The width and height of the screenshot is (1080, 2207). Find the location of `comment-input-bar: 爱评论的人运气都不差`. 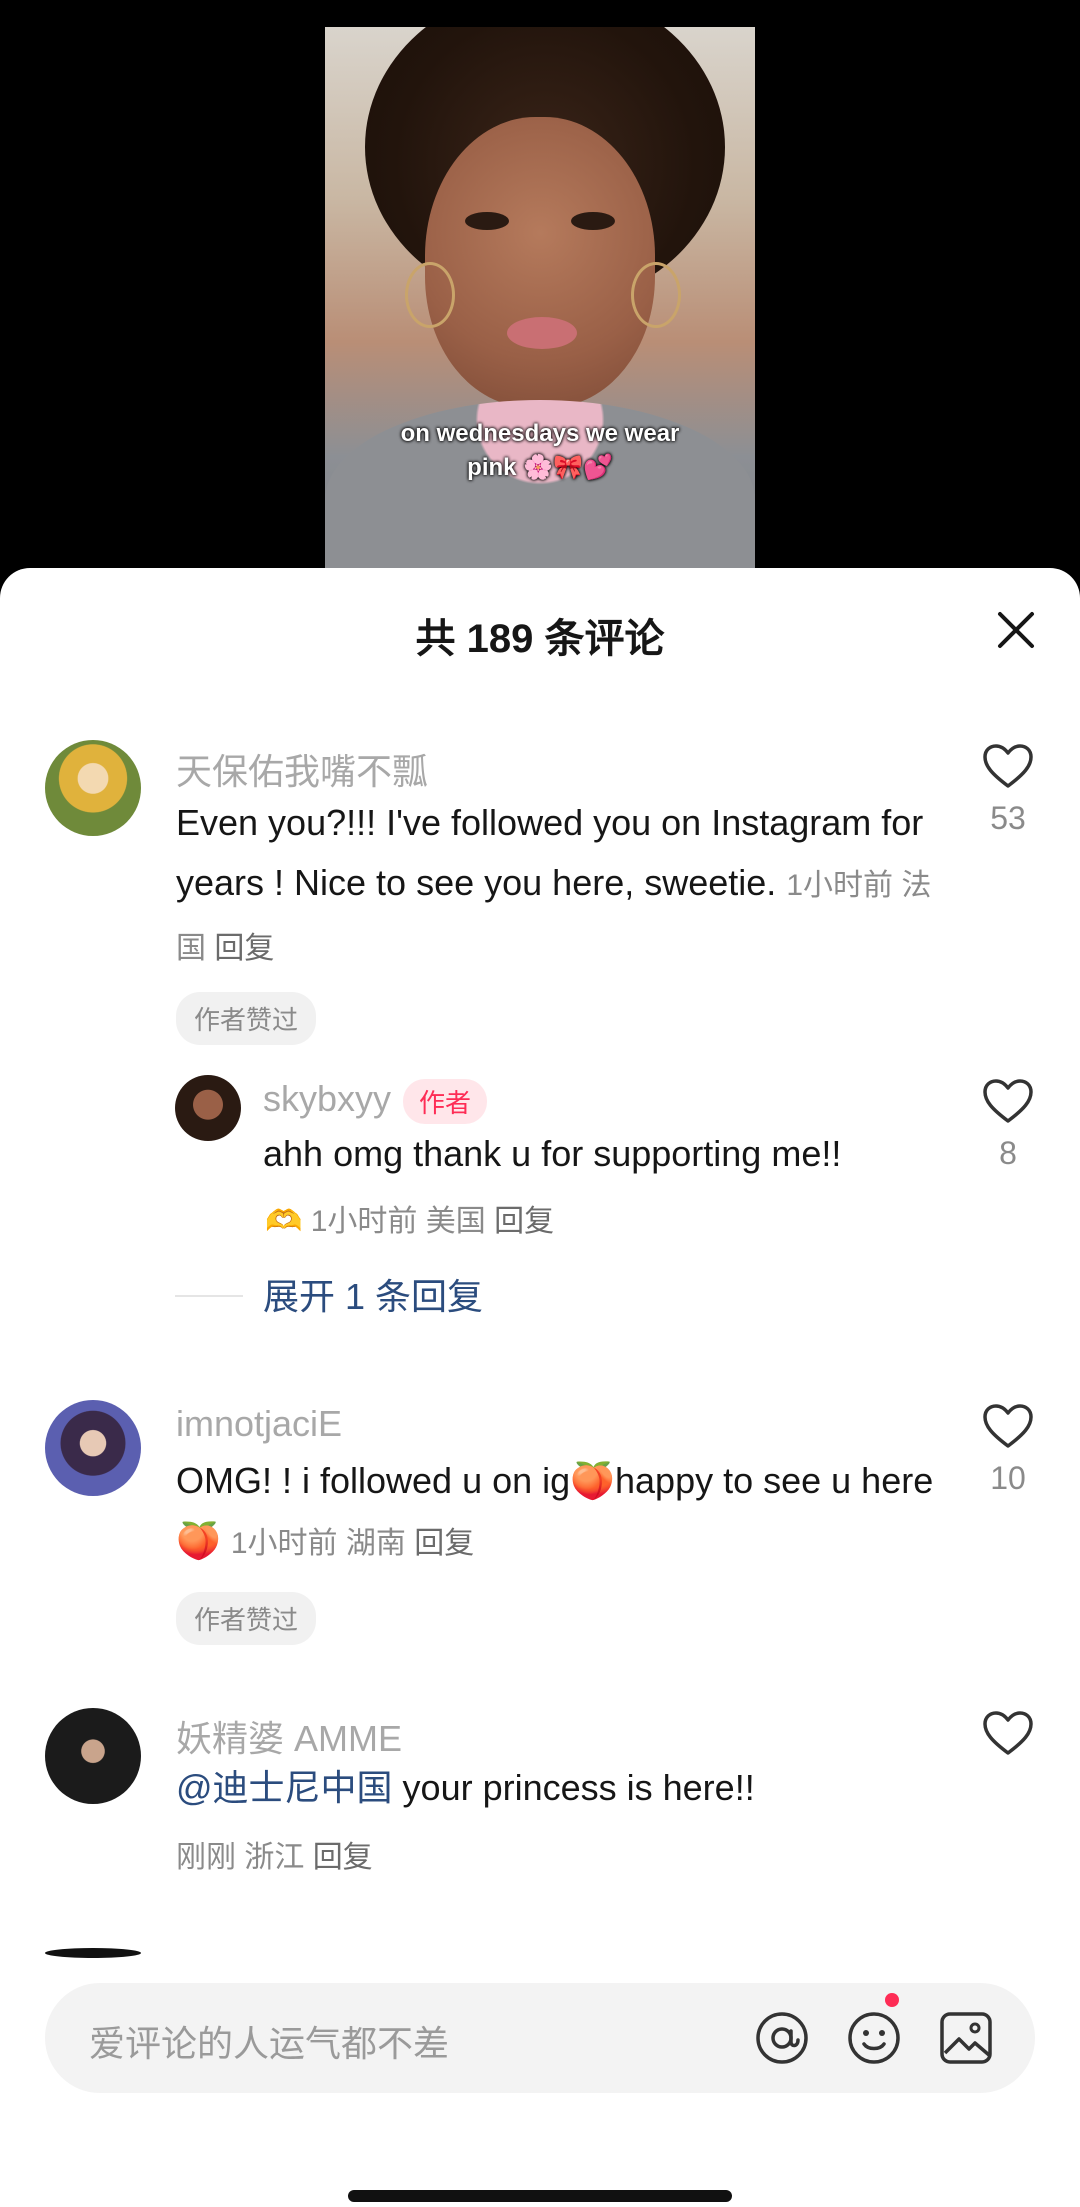

comment-input-bar: 爱评论的人运气都不差 is located at coordinates (540, 2038).